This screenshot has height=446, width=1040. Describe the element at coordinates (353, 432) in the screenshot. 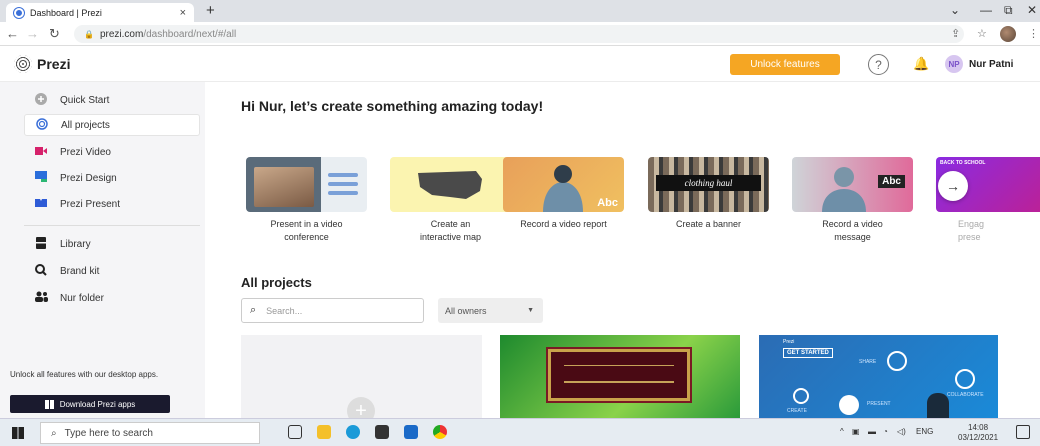

I see `edge-icon` at that location.